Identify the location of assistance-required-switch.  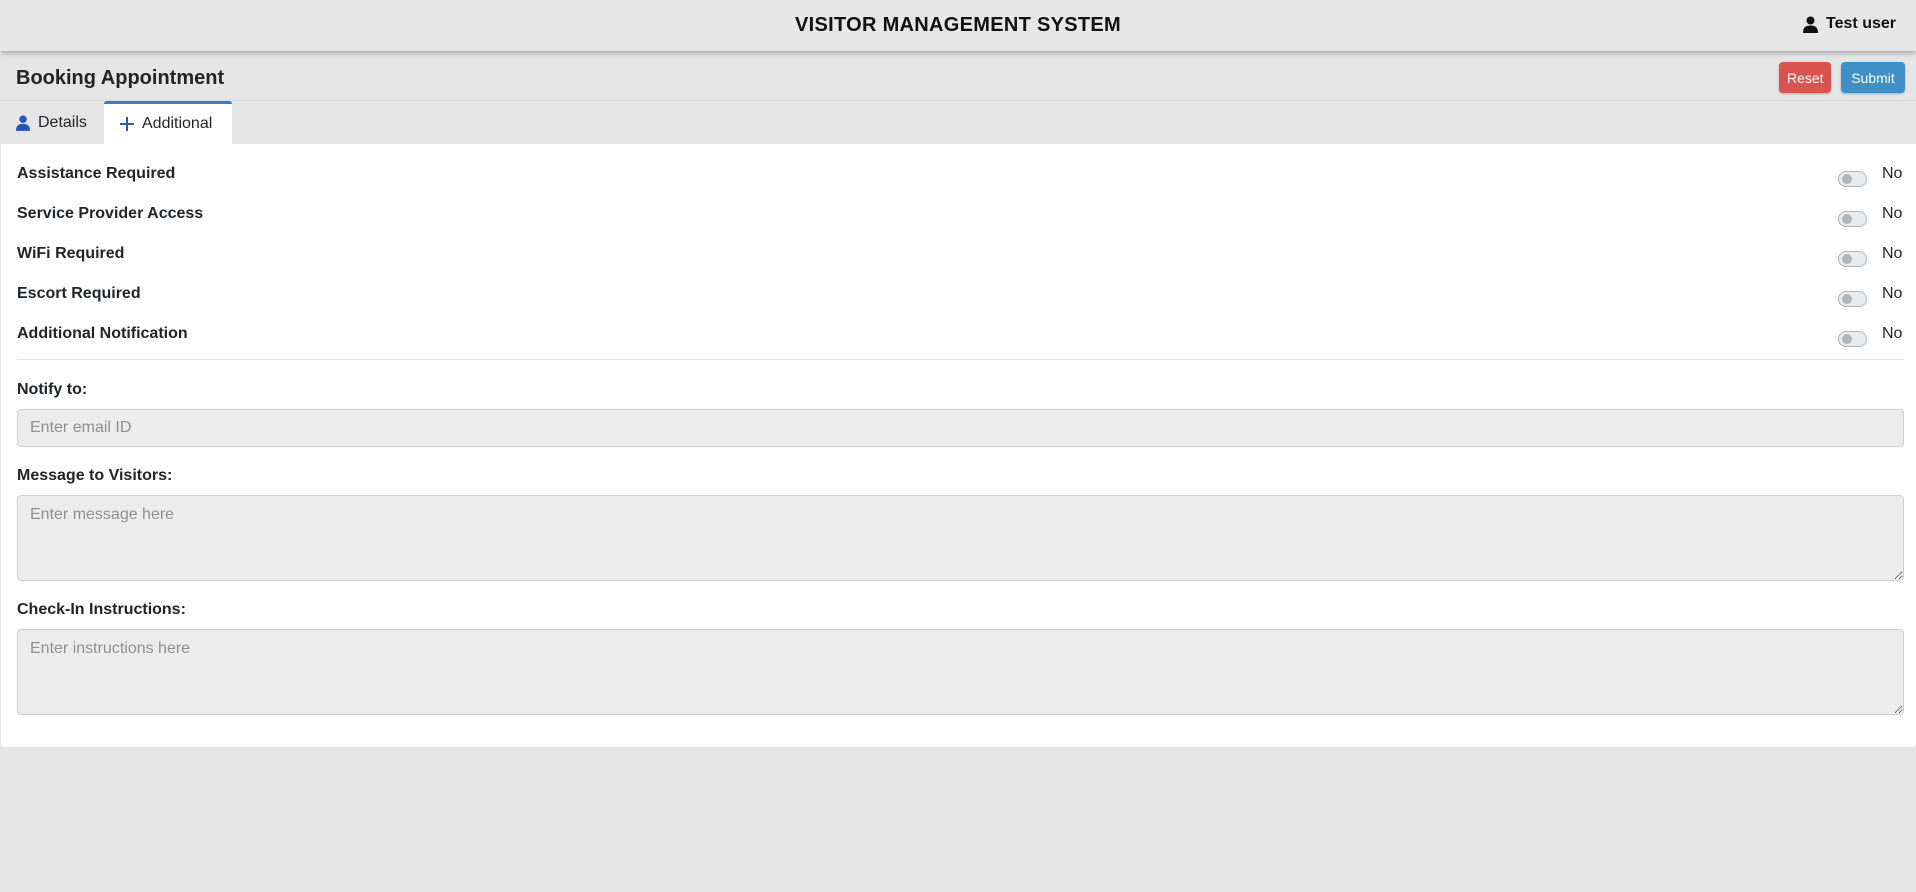
(1852, 179).